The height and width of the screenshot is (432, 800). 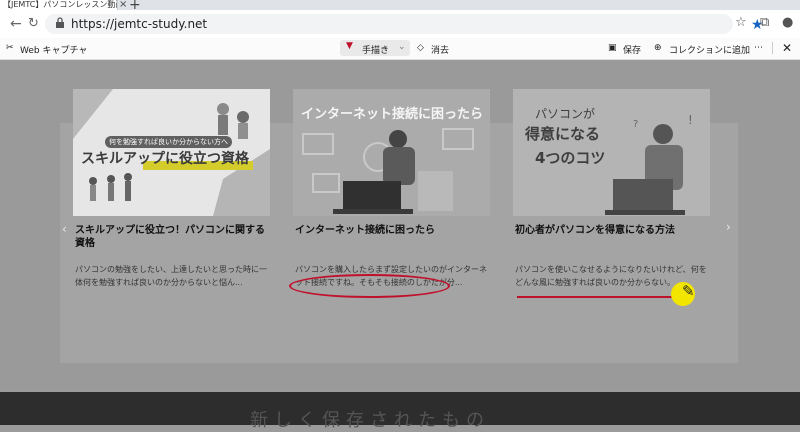 What do you see at coordinates (741, 22) in the screenshot?
I see `favorites-icon: ☆` at bounding box center [741, 22].